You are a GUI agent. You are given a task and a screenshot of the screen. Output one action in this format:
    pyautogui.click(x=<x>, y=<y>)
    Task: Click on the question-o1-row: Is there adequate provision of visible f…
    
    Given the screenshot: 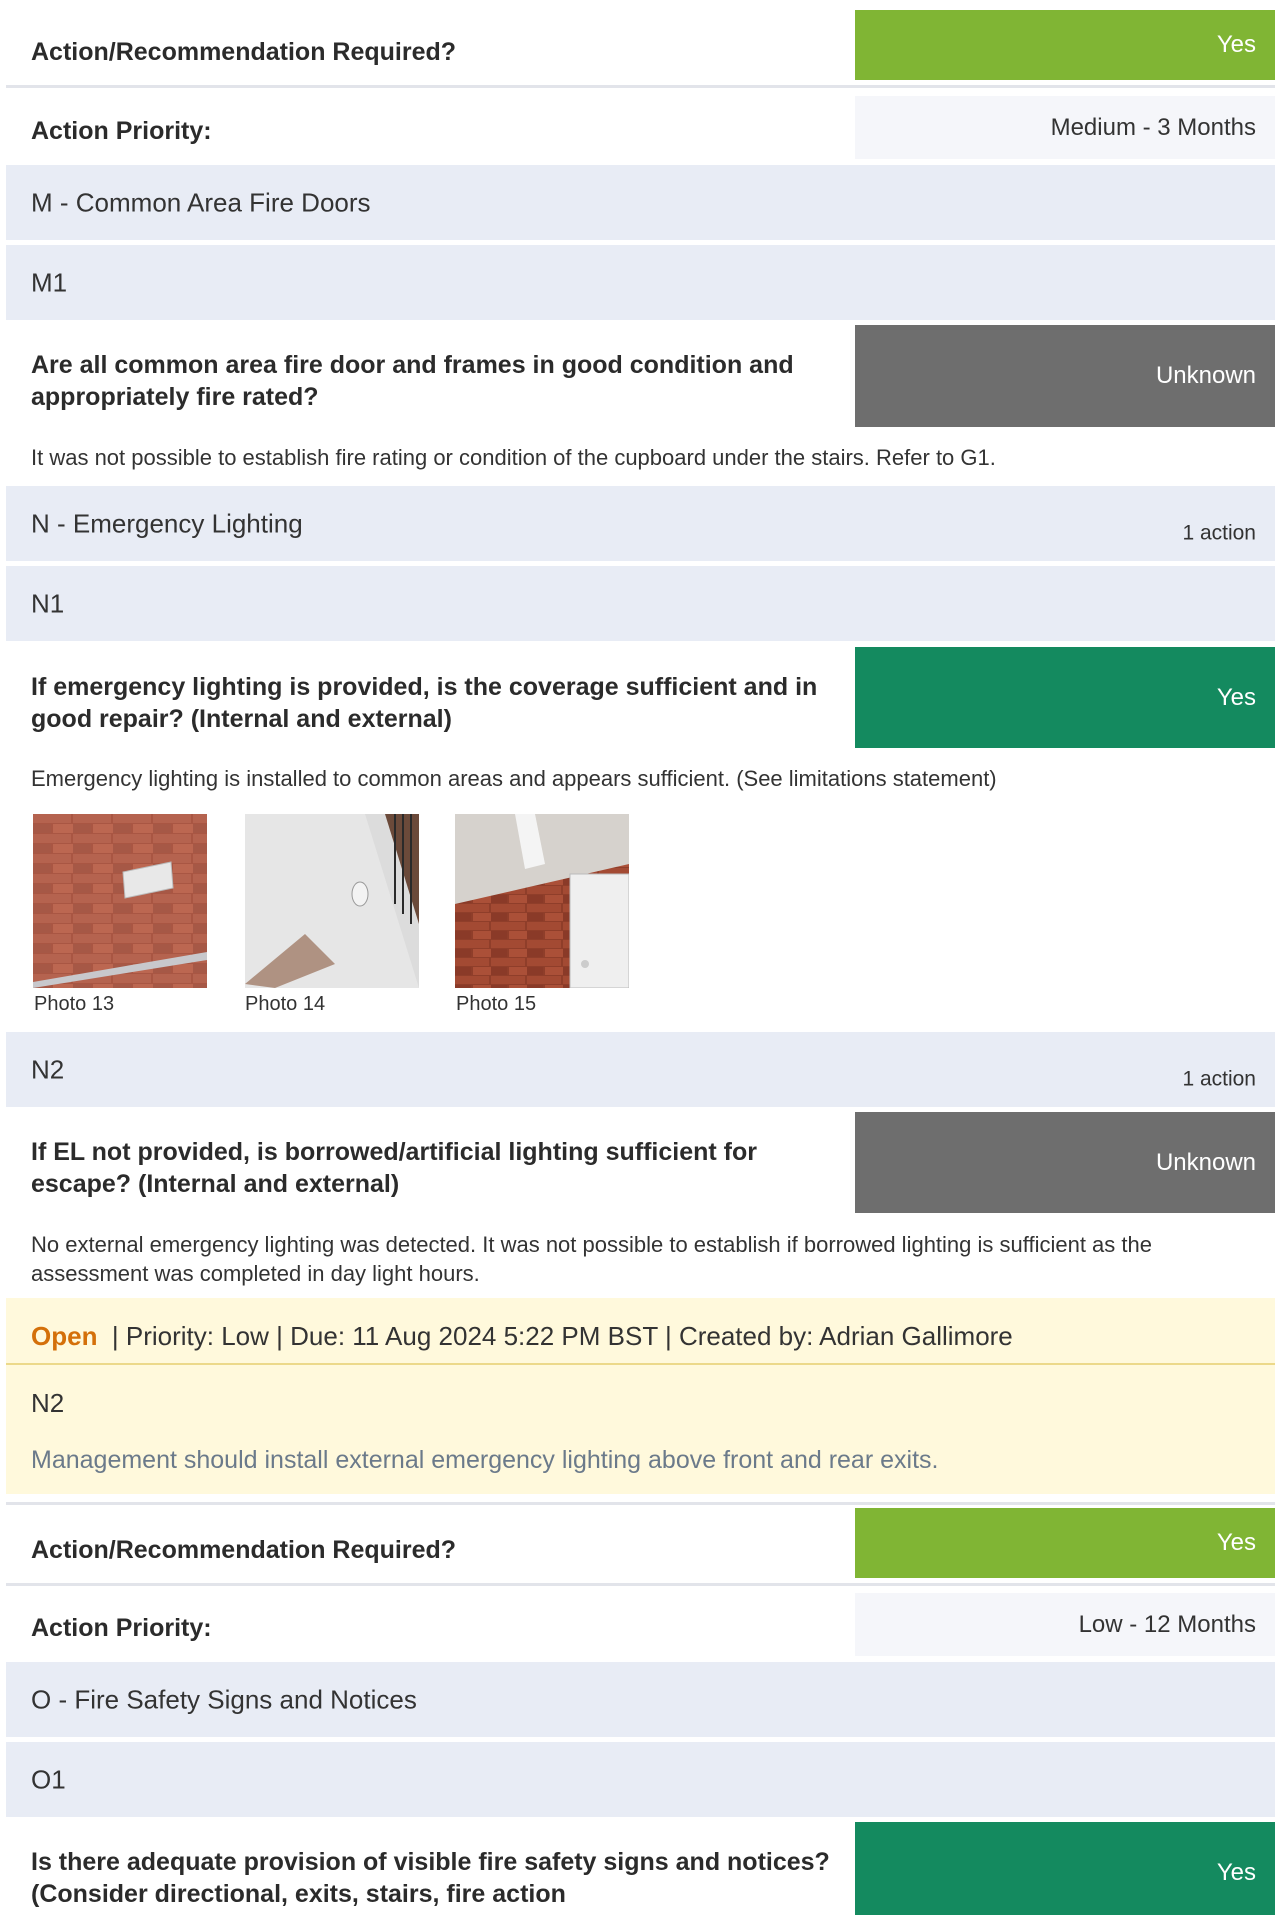 What is the action you would take?
    pyautogui.click(x=640, y=1868)
    